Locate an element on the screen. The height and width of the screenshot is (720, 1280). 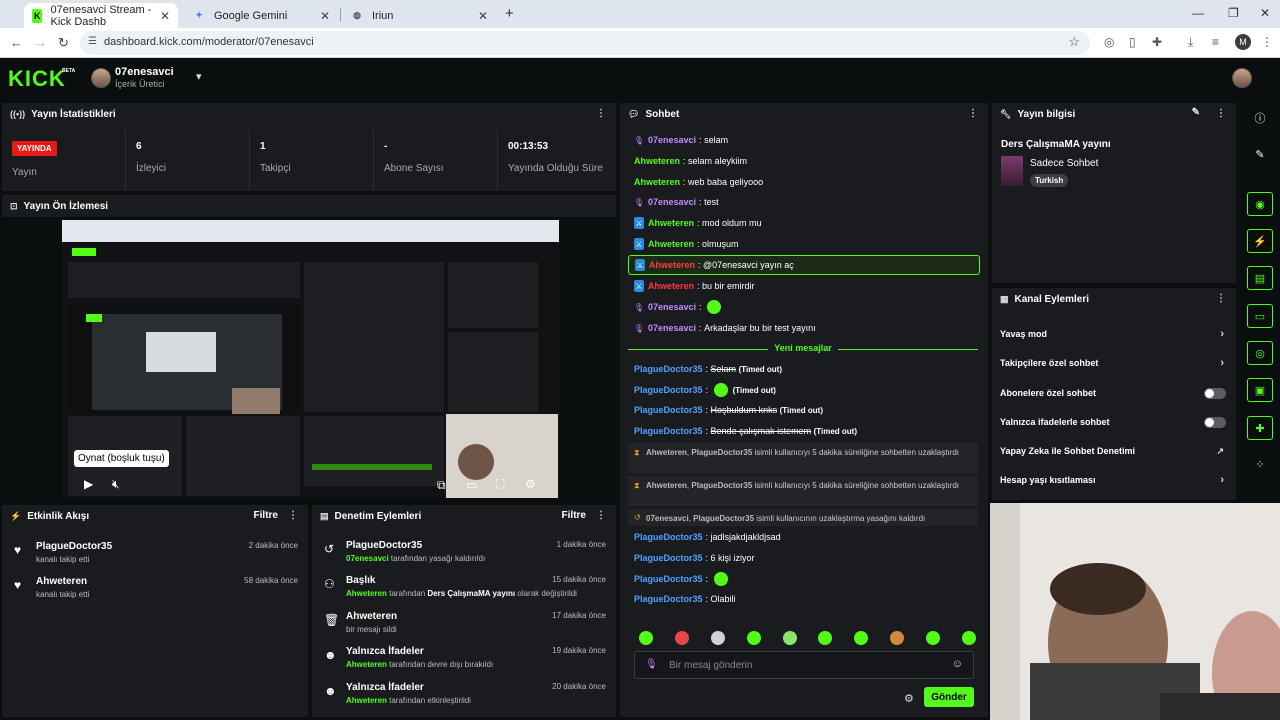
mod-action-title: Ahweteren is located at coordinates (371, 616).